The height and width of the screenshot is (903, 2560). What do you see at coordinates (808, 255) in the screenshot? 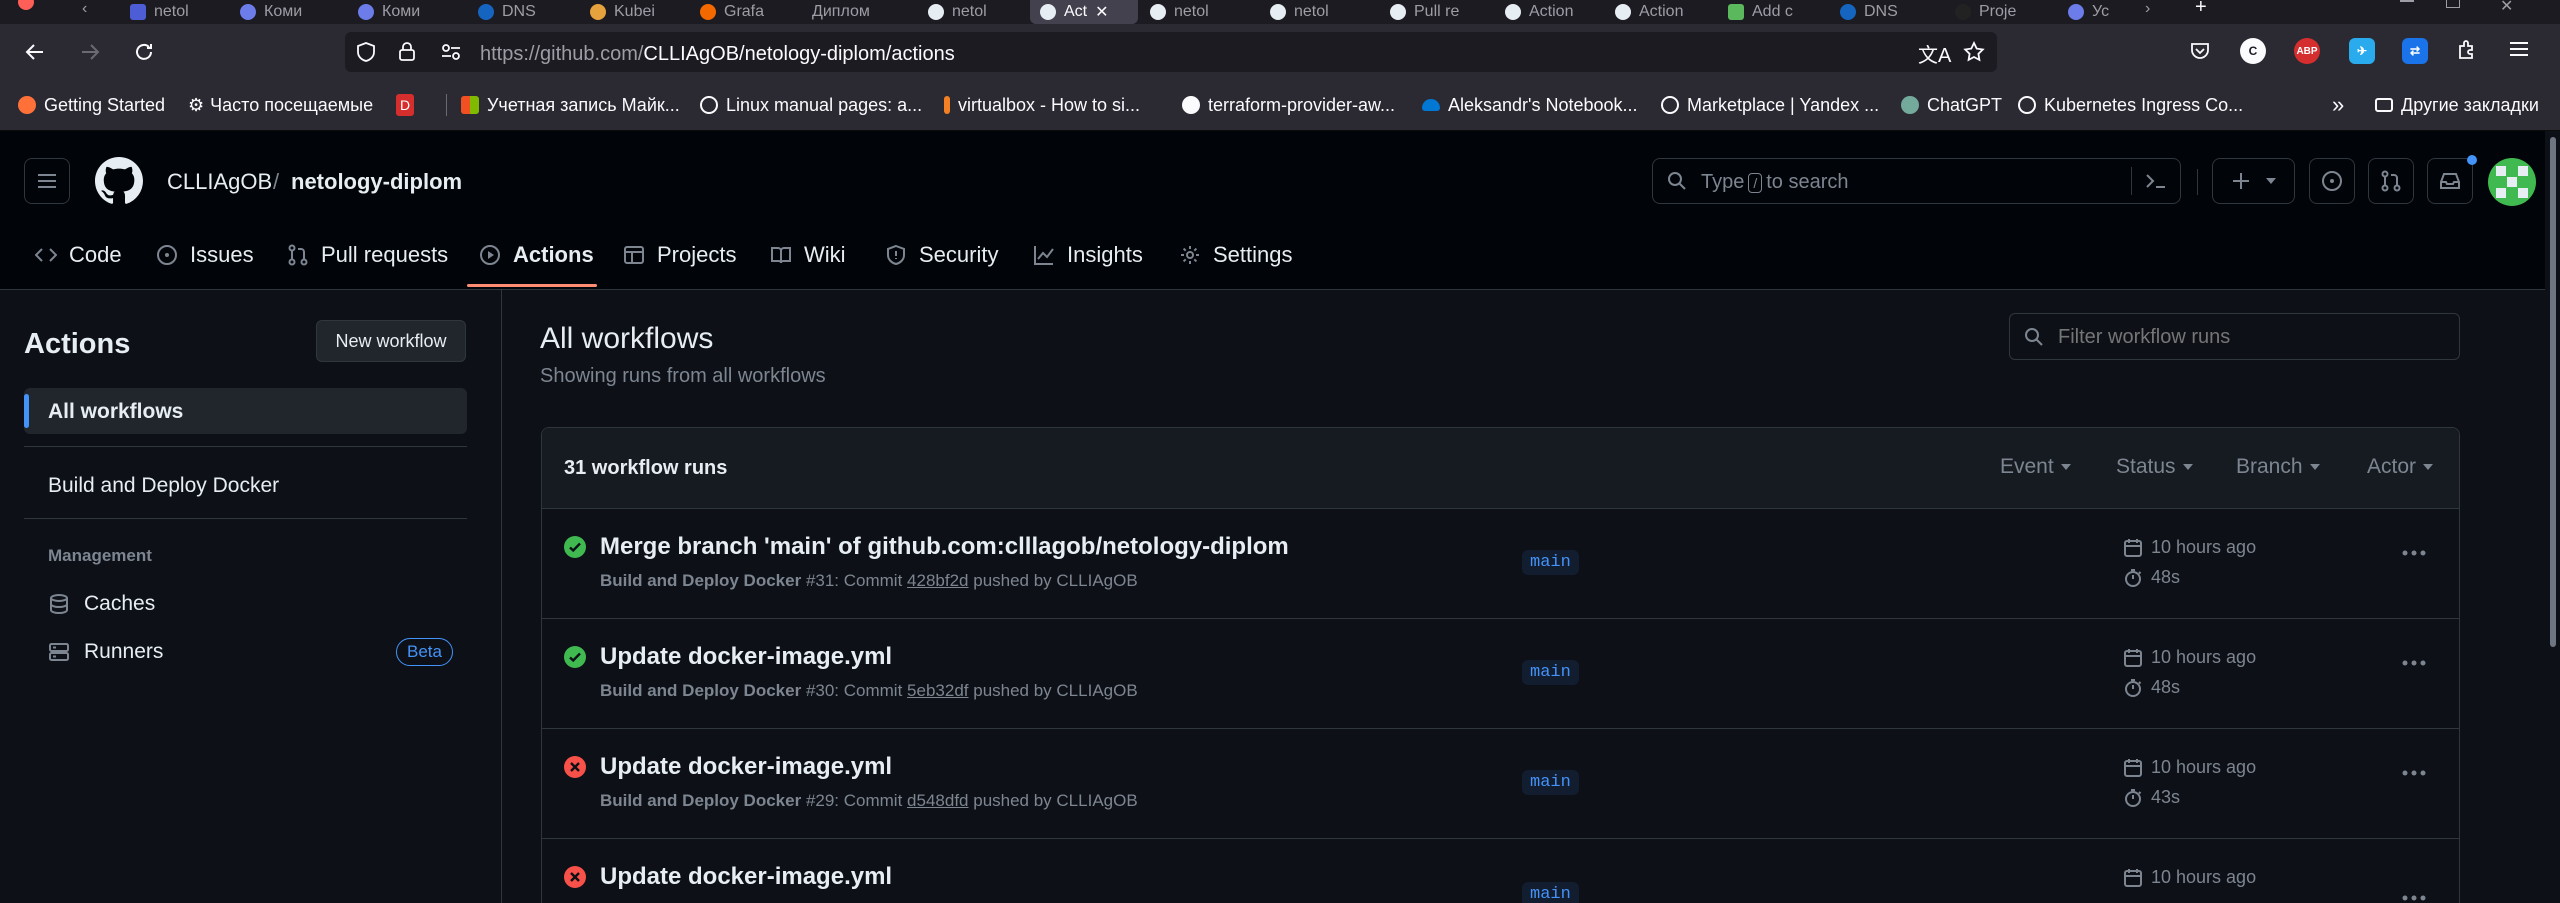
I see `tab-wiki: Wiki` at bounding box center [808, 255].